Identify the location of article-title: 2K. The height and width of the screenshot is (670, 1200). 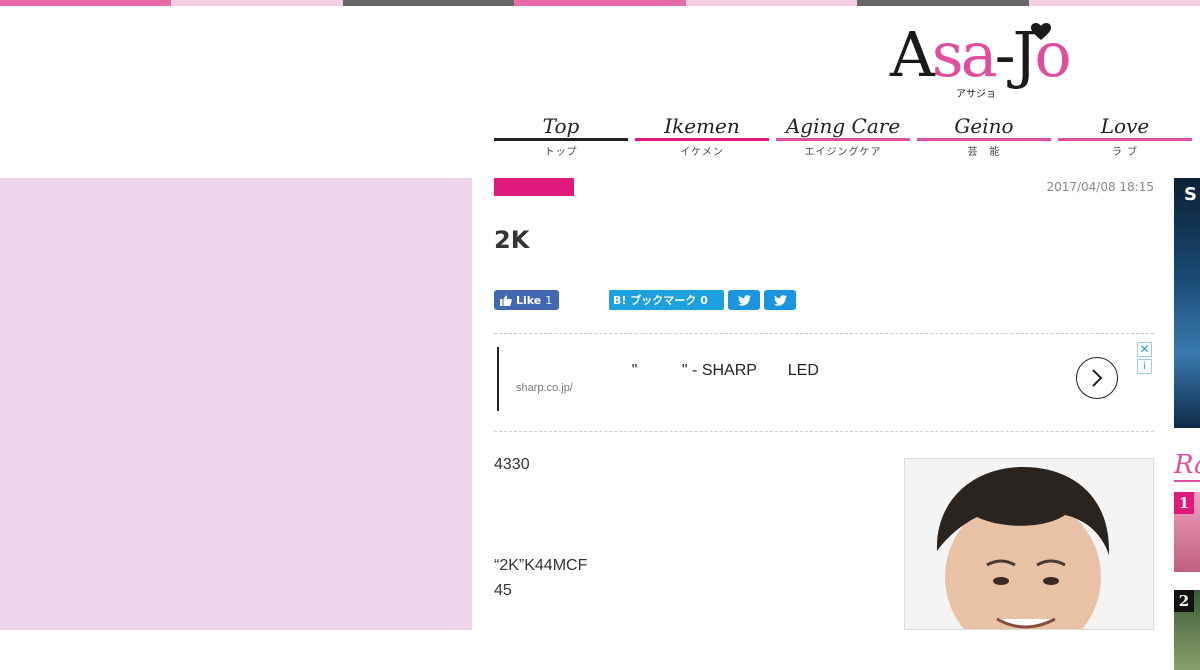
(512, 240).